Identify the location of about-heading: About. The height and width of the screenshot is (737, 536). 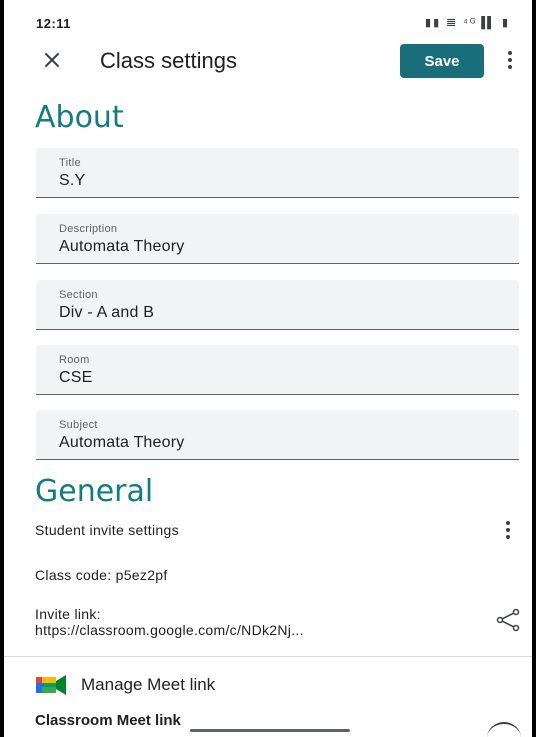
(79, 117).